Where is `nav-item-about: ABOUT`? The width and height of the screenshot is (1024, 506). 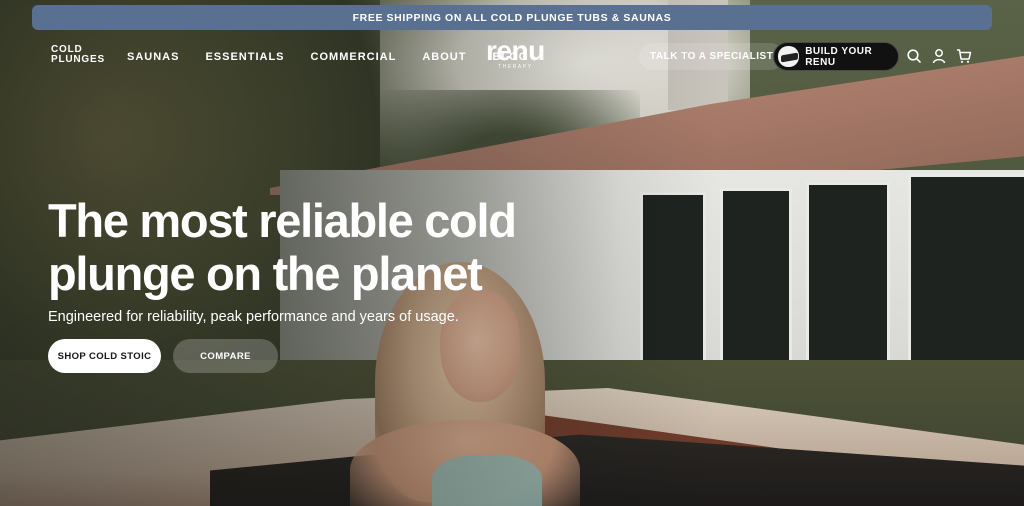 nav-item-about: ABOUT is located at coordinates (444, 57).